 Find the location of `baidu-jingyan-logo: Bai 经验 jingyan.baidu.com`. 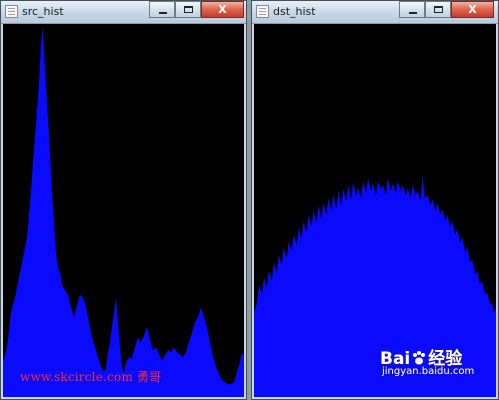

baidu-jingyan-logo: Bai 经验 jingyan.baidu.com is located at coordinates (430, 365).